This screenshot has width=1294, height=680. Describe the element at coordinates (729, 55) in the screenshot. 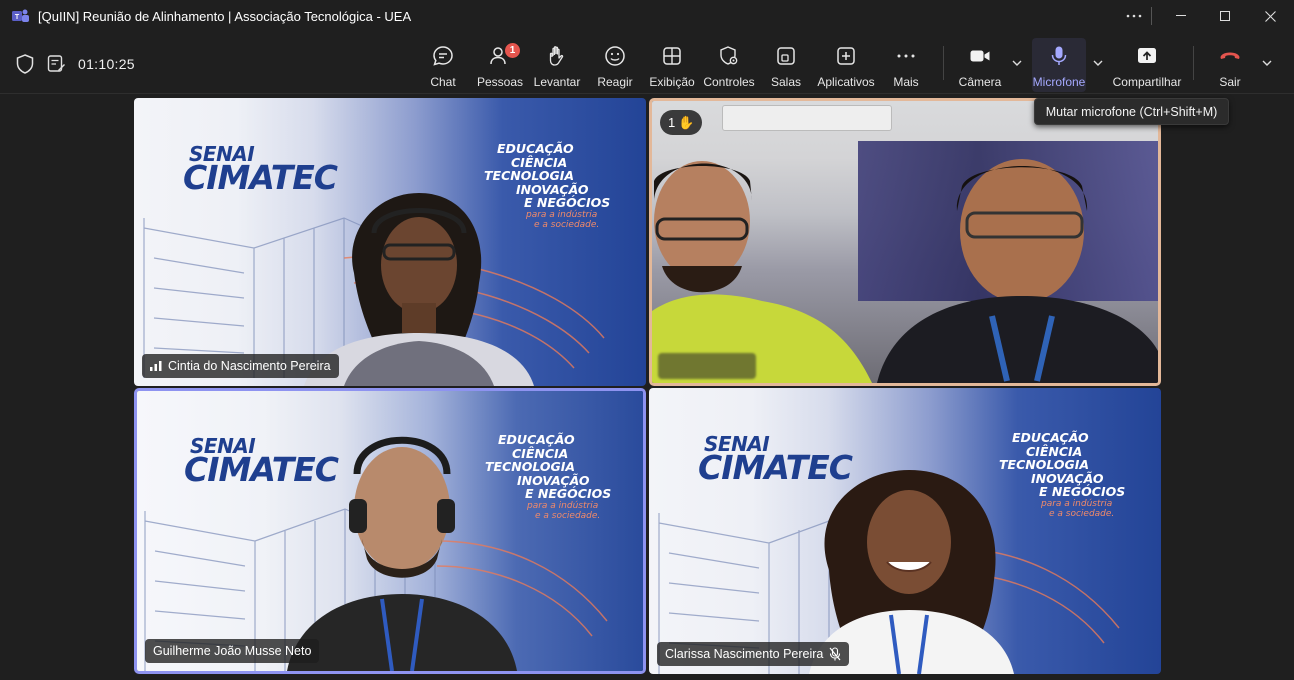

I see `shield-gear-icon` at that location.